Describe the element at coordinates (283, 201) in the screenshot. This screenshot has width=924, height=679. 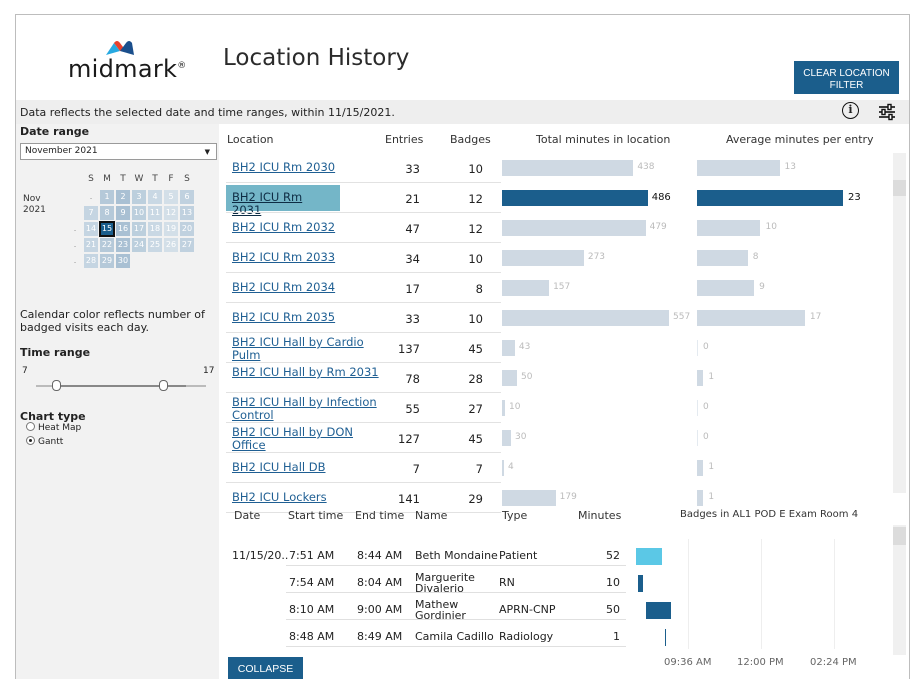
I see `location-link: BH2 ICU Rm 2031` at that location.